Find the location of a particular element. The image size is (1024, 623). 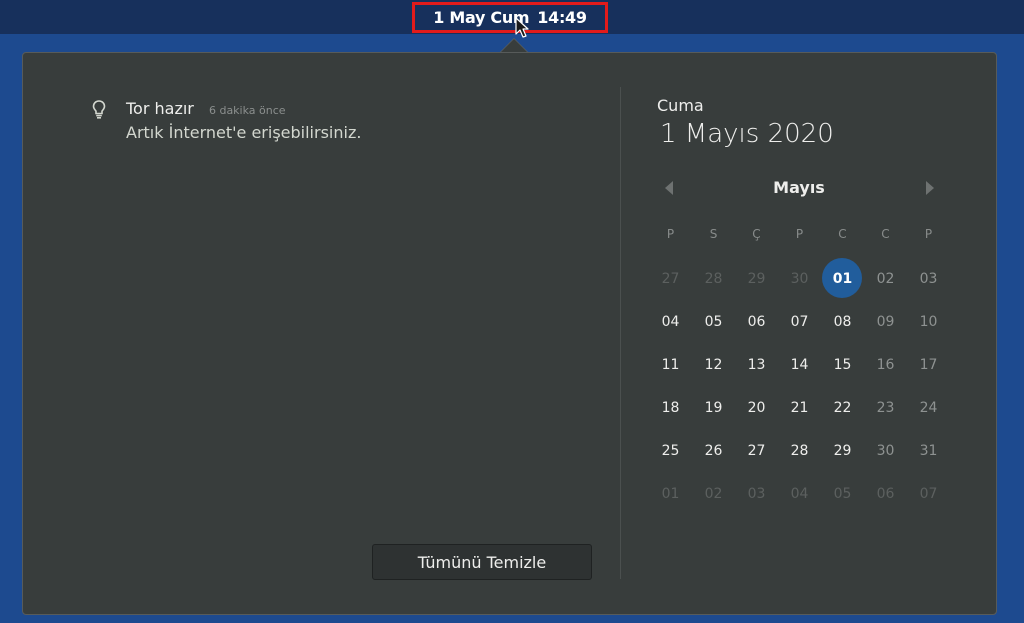

calendar-day: 24 is located at coordinates (928, 407).